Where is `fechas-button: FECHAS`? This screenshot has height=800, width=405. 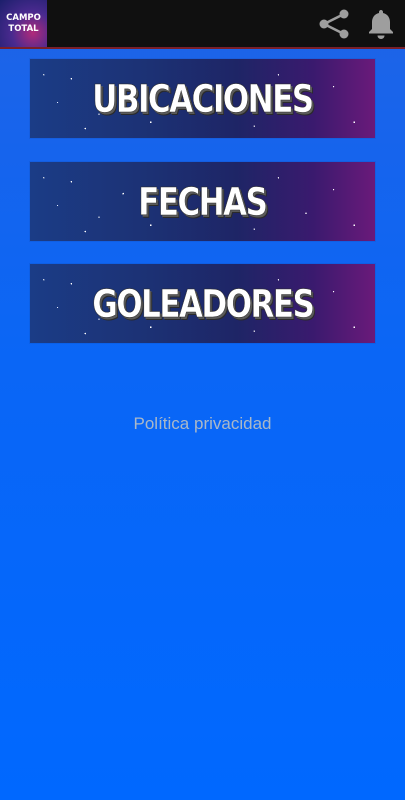
fechas-button: FECHAS is located at coordinates (202, 201).